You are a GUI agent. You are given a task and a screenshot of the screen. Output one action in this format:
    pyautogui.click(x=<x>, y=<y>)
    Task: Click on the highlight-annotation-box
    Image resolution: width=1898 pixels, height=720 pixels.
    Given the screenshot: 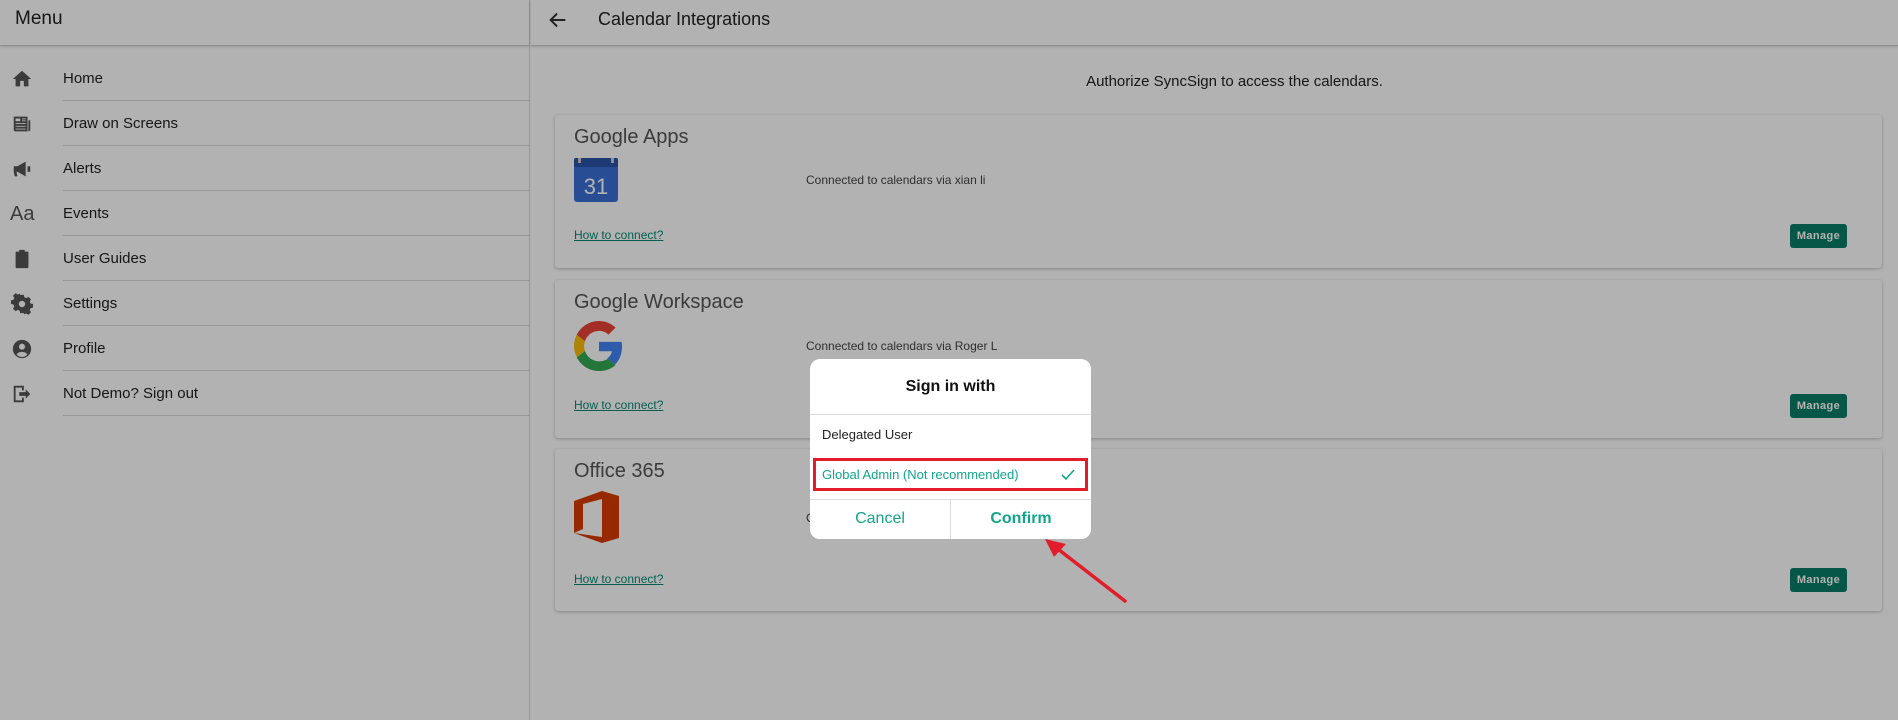 What is the action you would take?
    pyautogui.click(x=950, y=474)
    